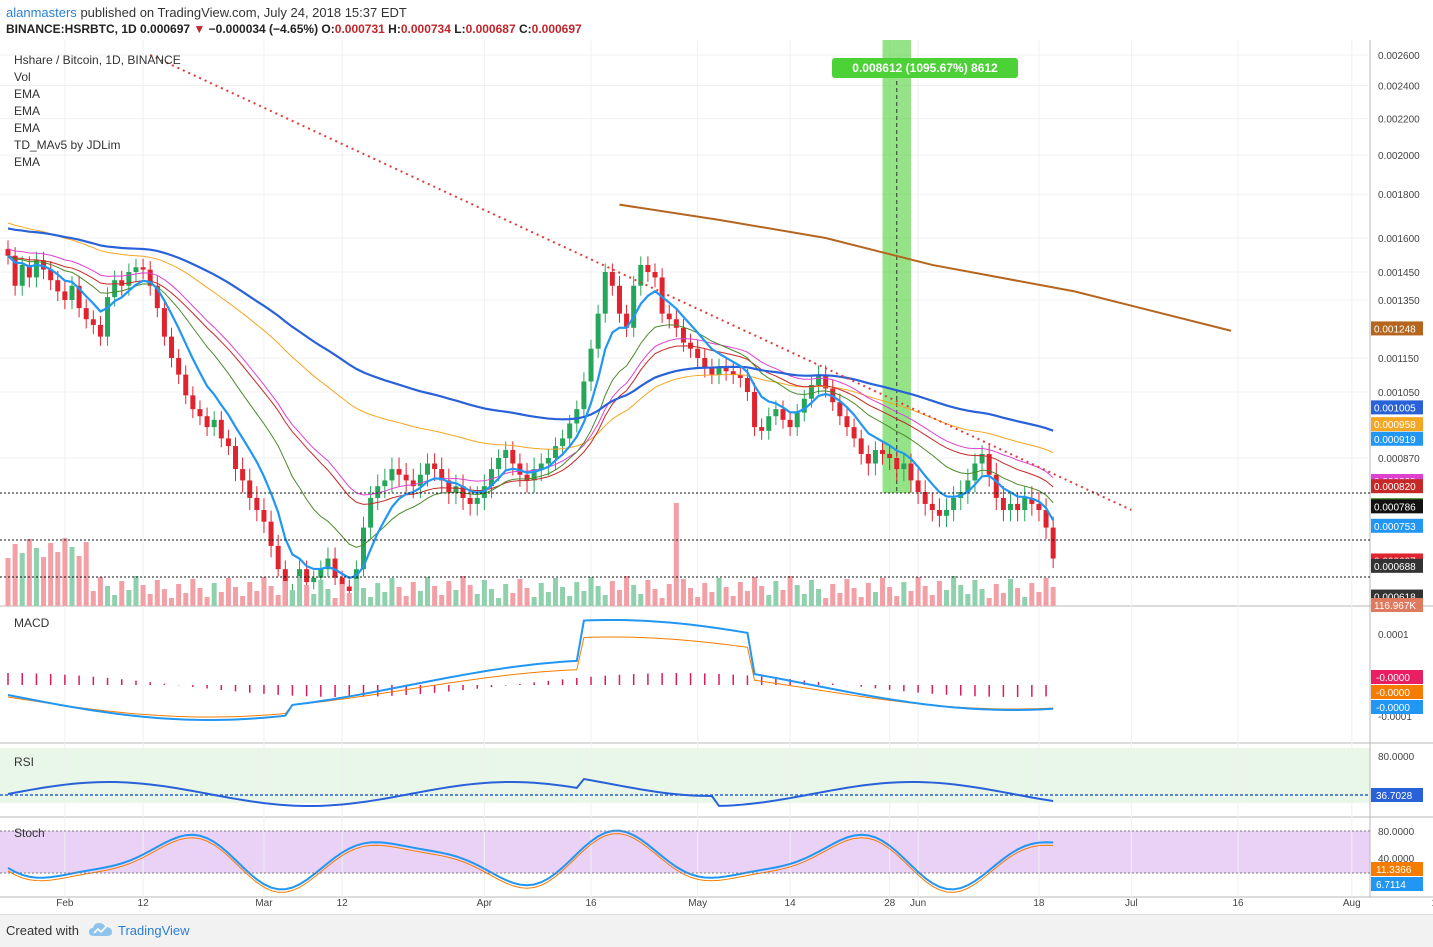  Describe the element at coordinates (525, 29) in the screenshot. I see `close-label: C:` at that location.